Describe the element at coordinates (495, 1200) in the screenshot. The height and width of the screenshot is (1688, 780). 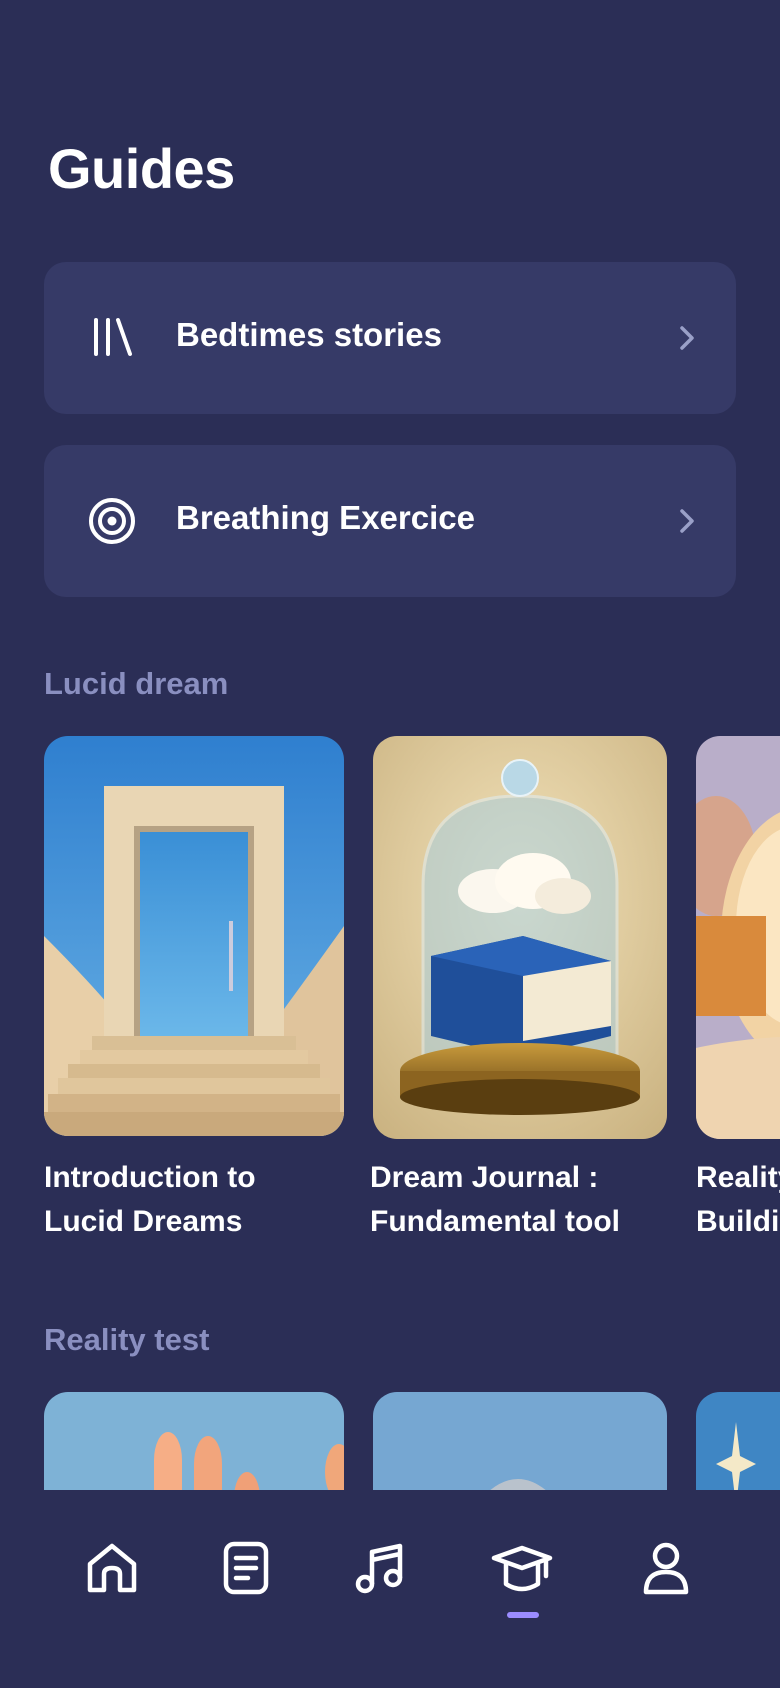
I see `card-caption: Dream Journal : Fundamental tool` at that location.